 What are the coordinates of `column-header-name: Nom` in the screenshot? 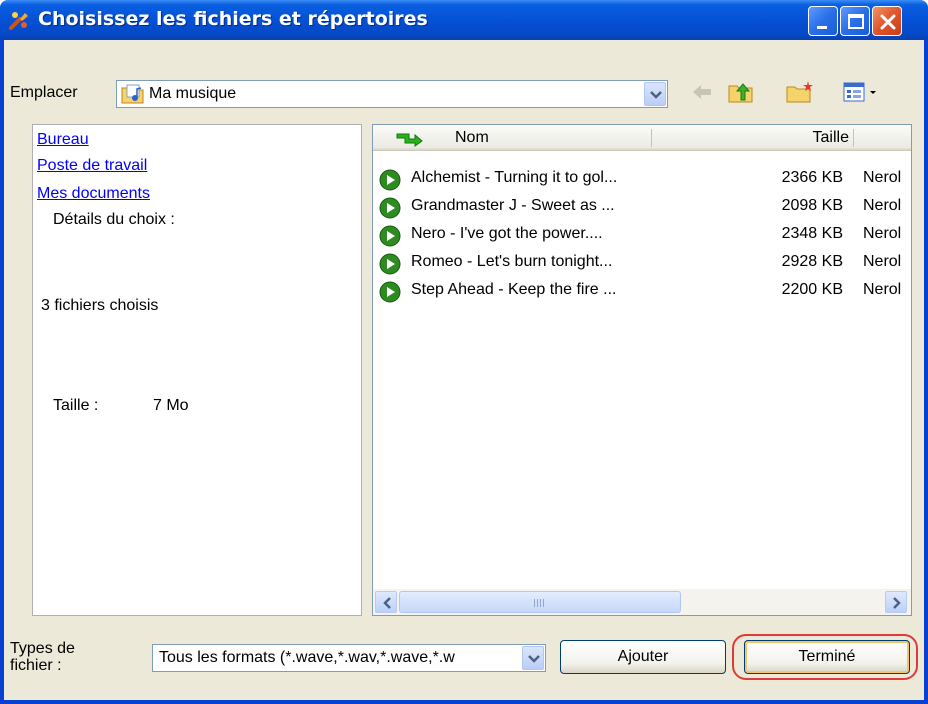 It's located at (472, 138).